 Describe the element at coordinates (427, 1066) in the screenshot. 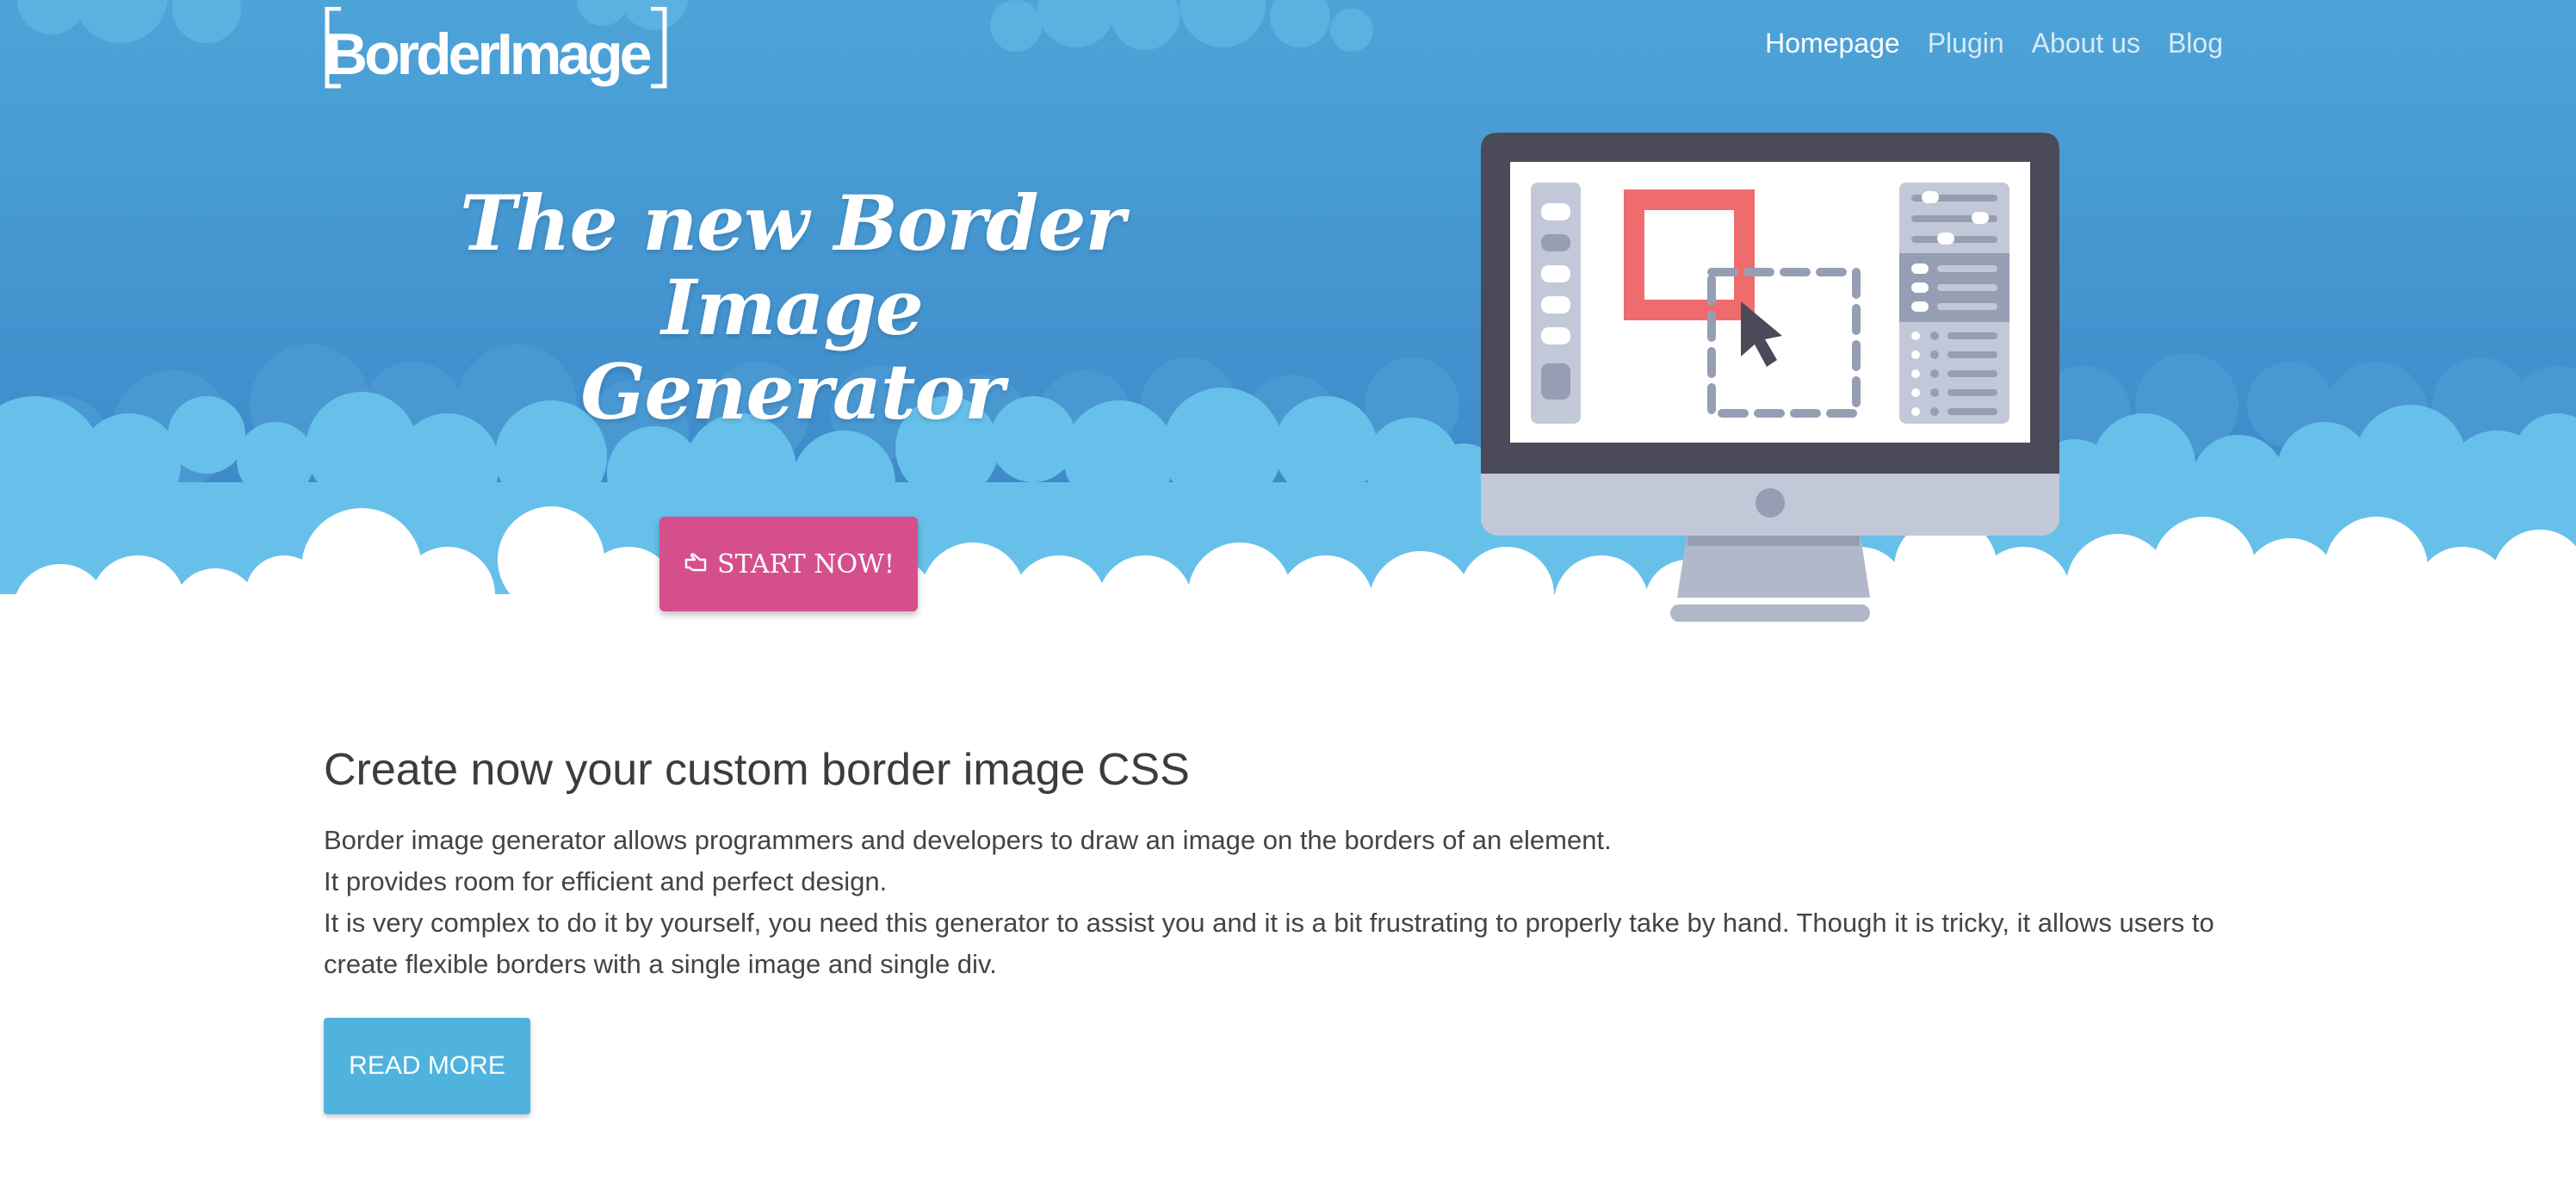

I see `read-more-button: READ MORE` at that location.